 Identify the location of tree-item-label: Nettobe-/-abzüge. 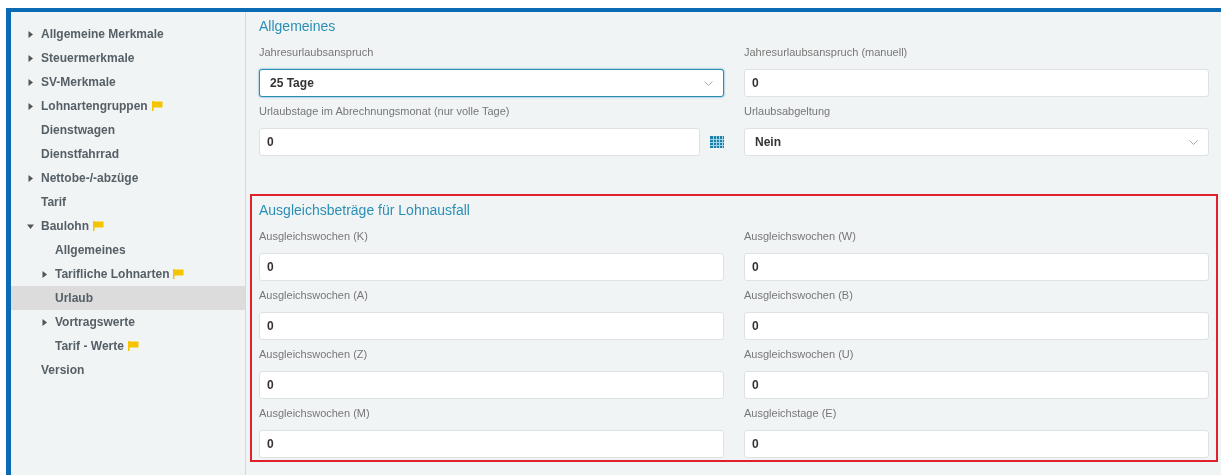
(90, 178).